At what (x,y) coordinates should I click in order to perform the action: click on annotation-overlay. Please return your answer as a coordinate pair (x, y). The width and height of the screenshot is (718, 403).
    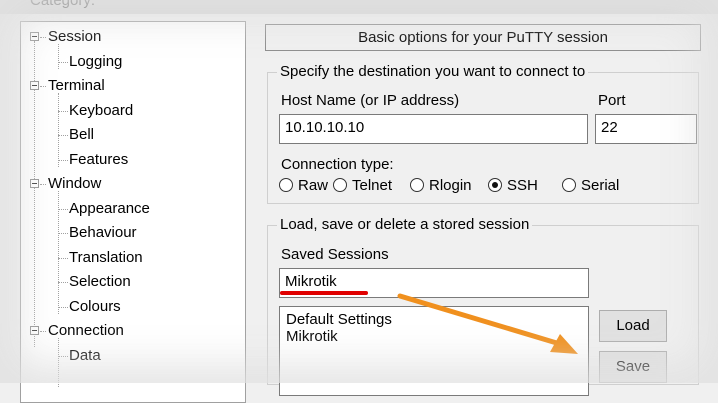
    Looking at the image, I should click on (429, 322).